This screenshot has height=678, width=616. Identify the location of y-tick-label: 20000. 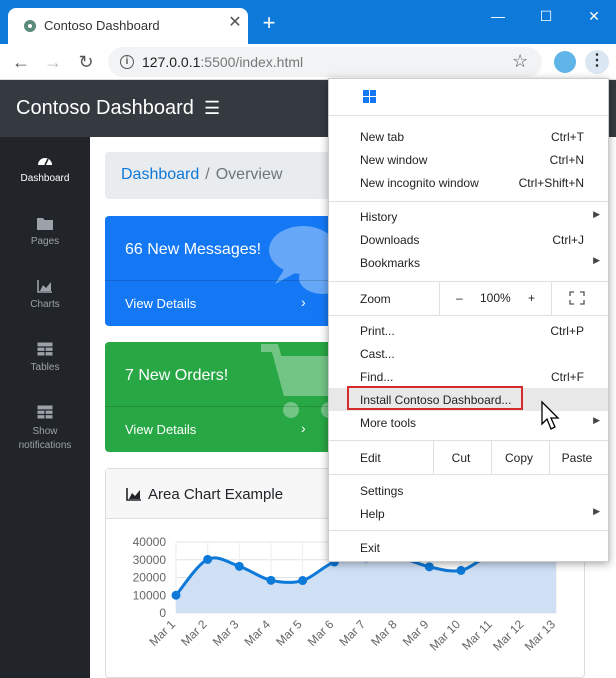
(150, 578).